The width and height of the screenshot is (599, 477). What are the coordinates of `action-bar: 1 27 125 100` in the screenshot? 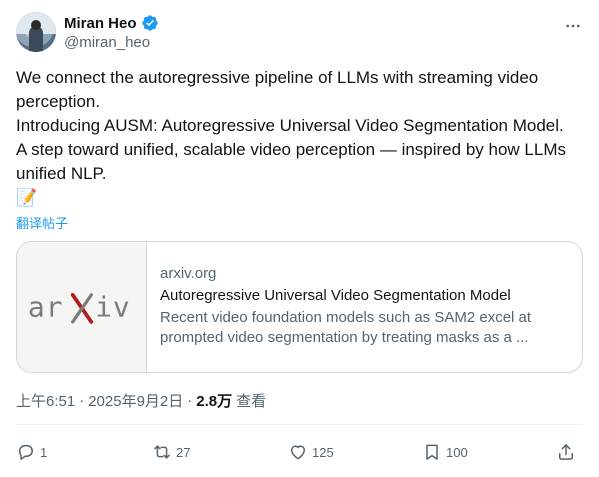 It's located at (299, 452).